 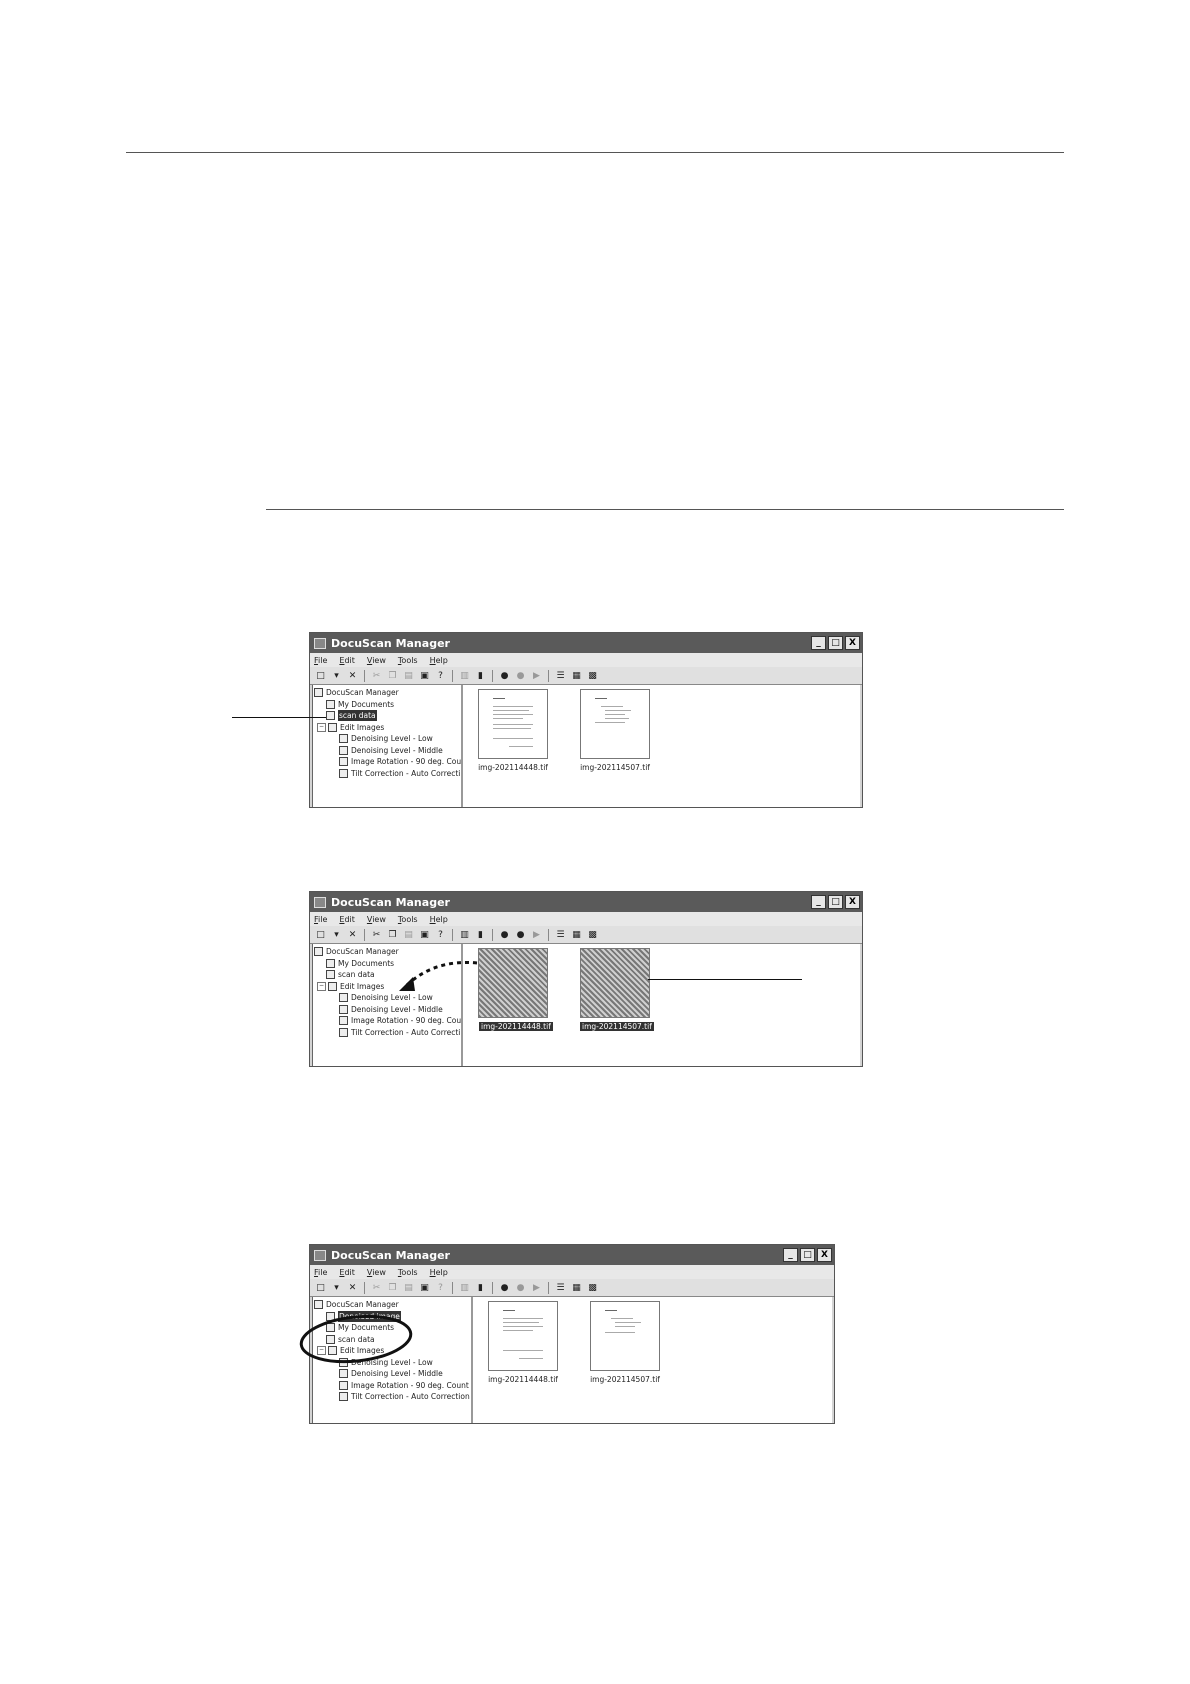 What do you see at coordinates (387, 739) in the screenshot?
I see `tree-denoise-low: Denoising Level - Low` at bounding box center [387, 739].